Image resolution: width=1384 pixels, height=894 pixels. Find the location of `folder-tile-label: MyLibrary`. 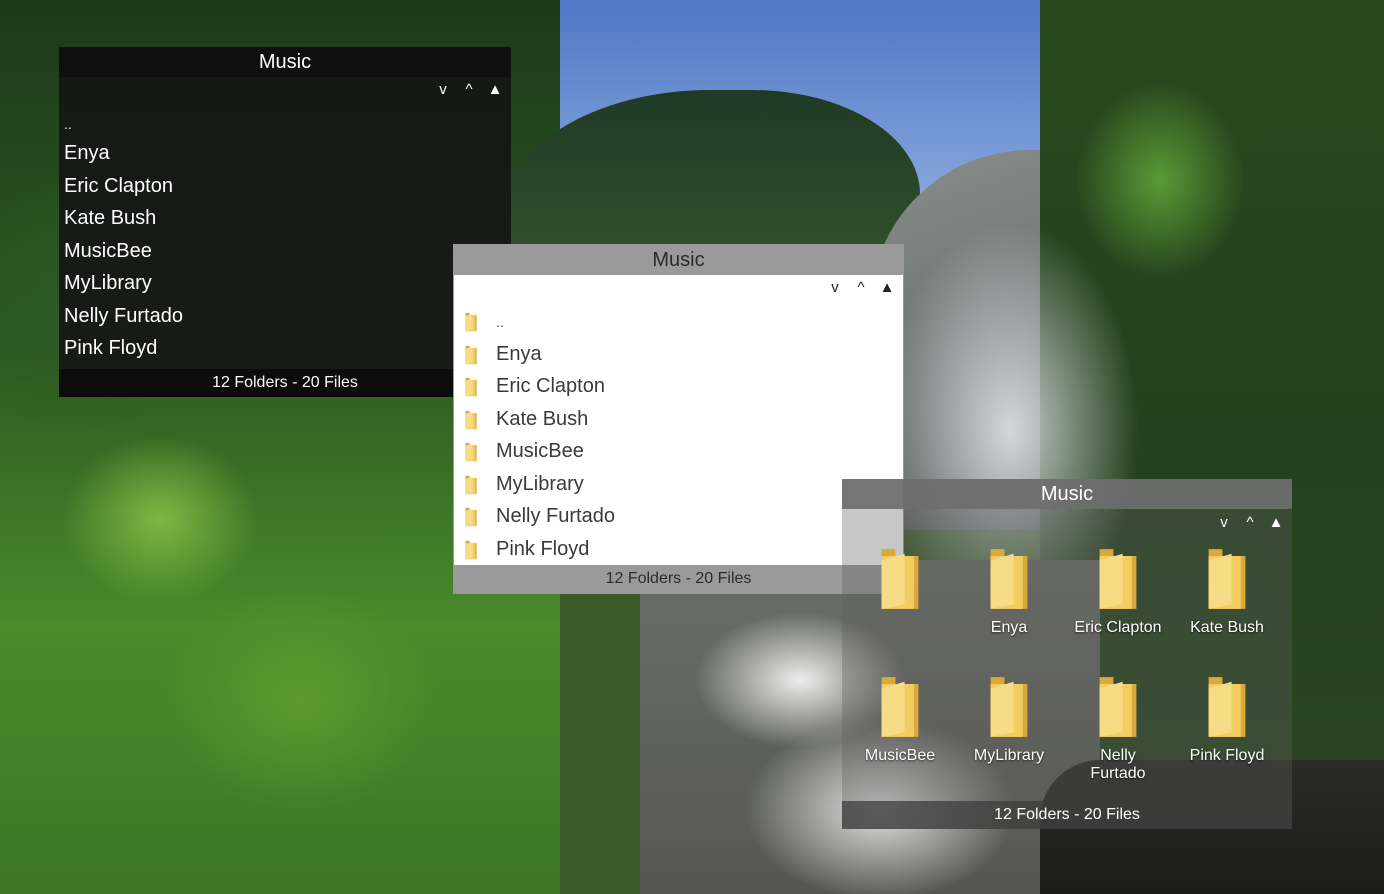

folder-tile-label: MyLibrary is located at coordinates (1009, 755).